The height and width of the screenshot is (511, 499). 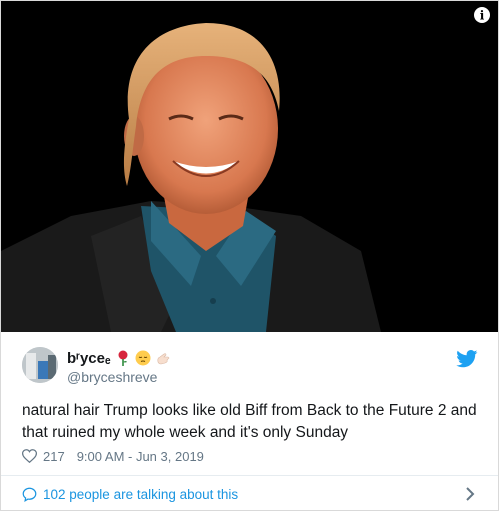 I want to click on author-name-row: bʳyceₑ, so click(x=119, y=358).